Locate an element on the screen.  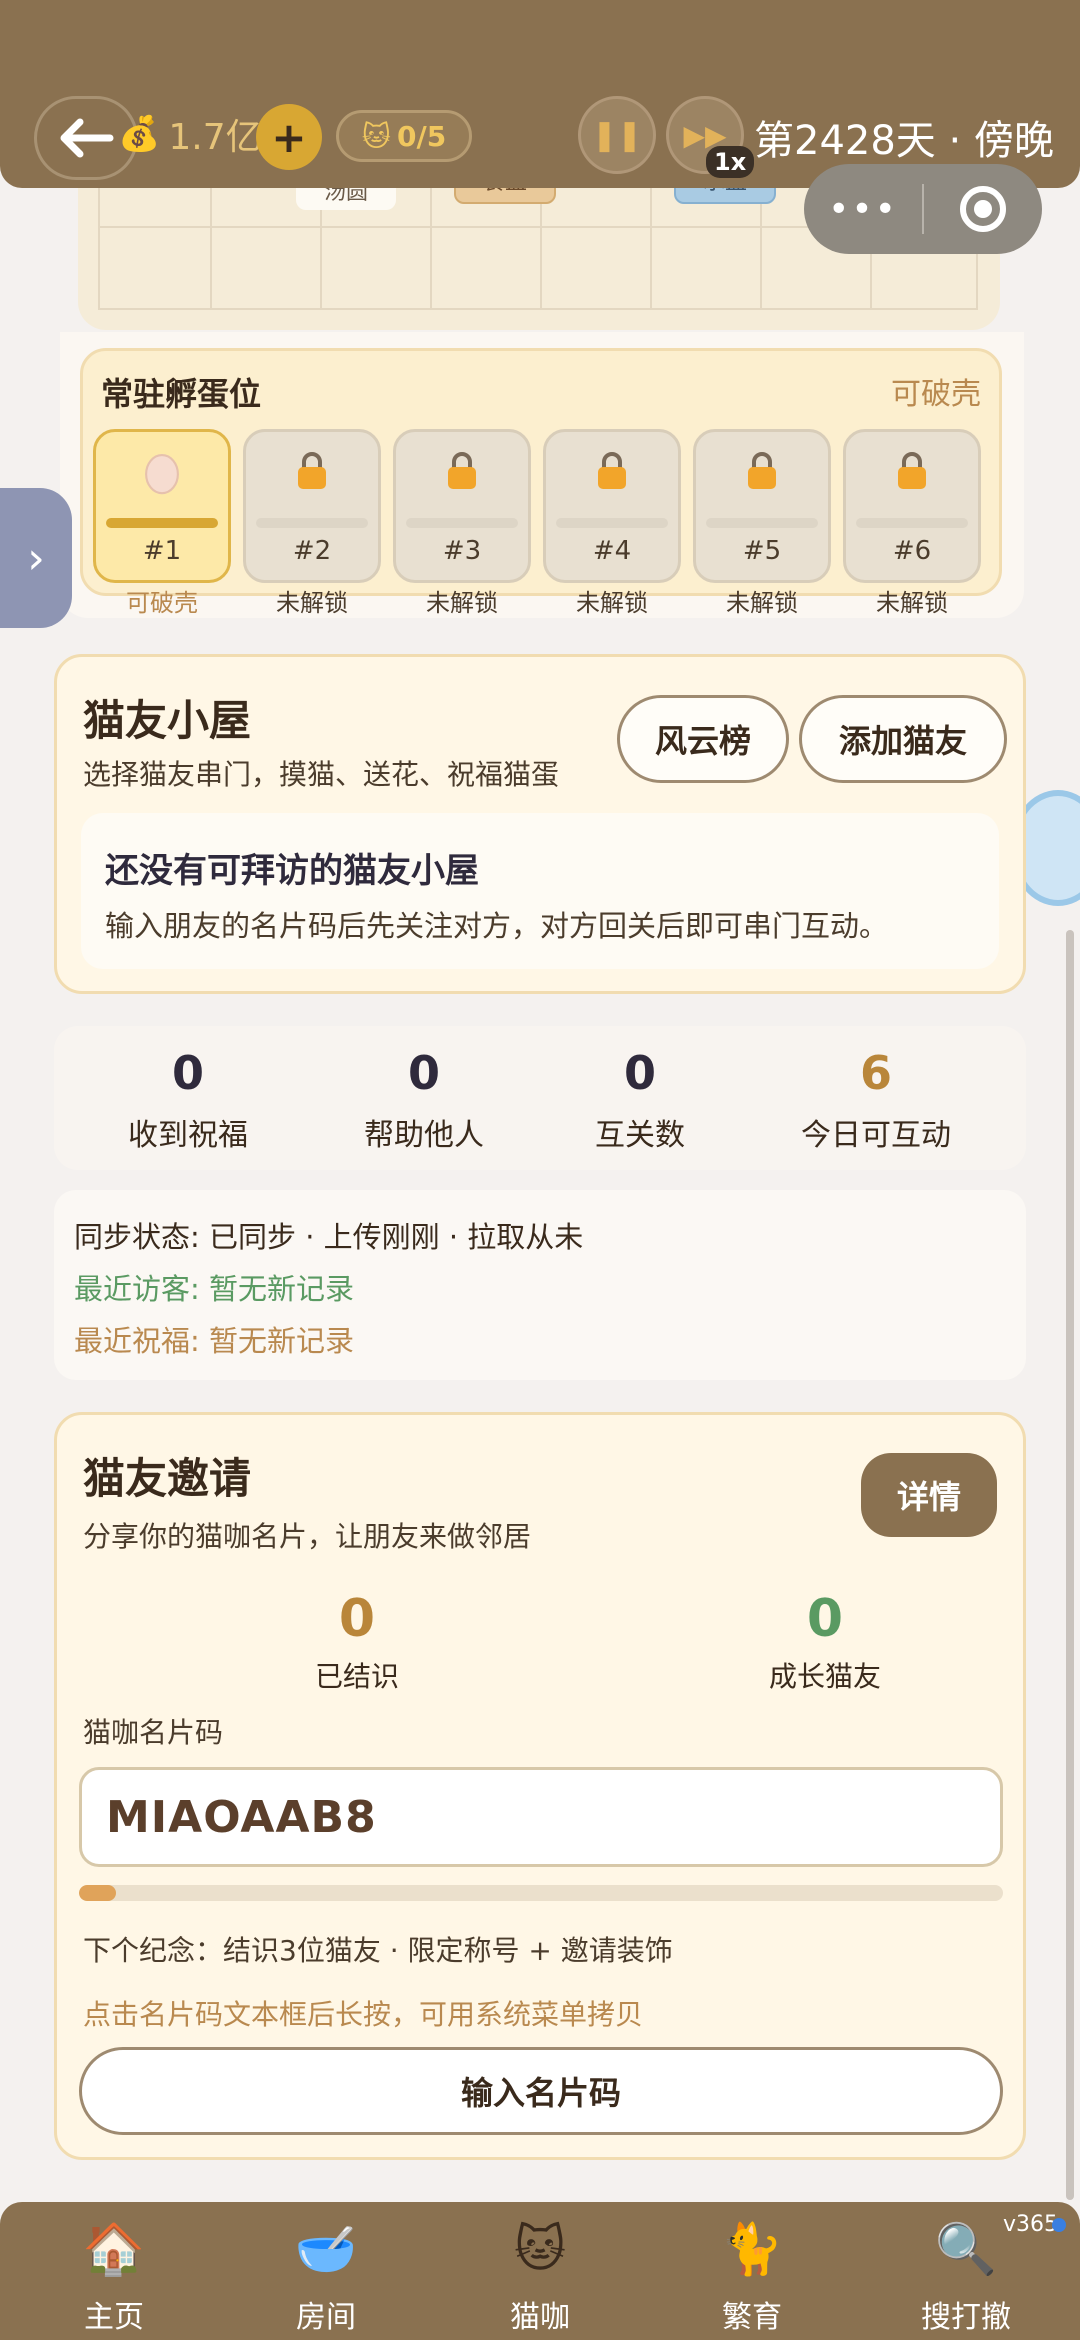
add-coins-button: + is located at coordinates (289, 137).